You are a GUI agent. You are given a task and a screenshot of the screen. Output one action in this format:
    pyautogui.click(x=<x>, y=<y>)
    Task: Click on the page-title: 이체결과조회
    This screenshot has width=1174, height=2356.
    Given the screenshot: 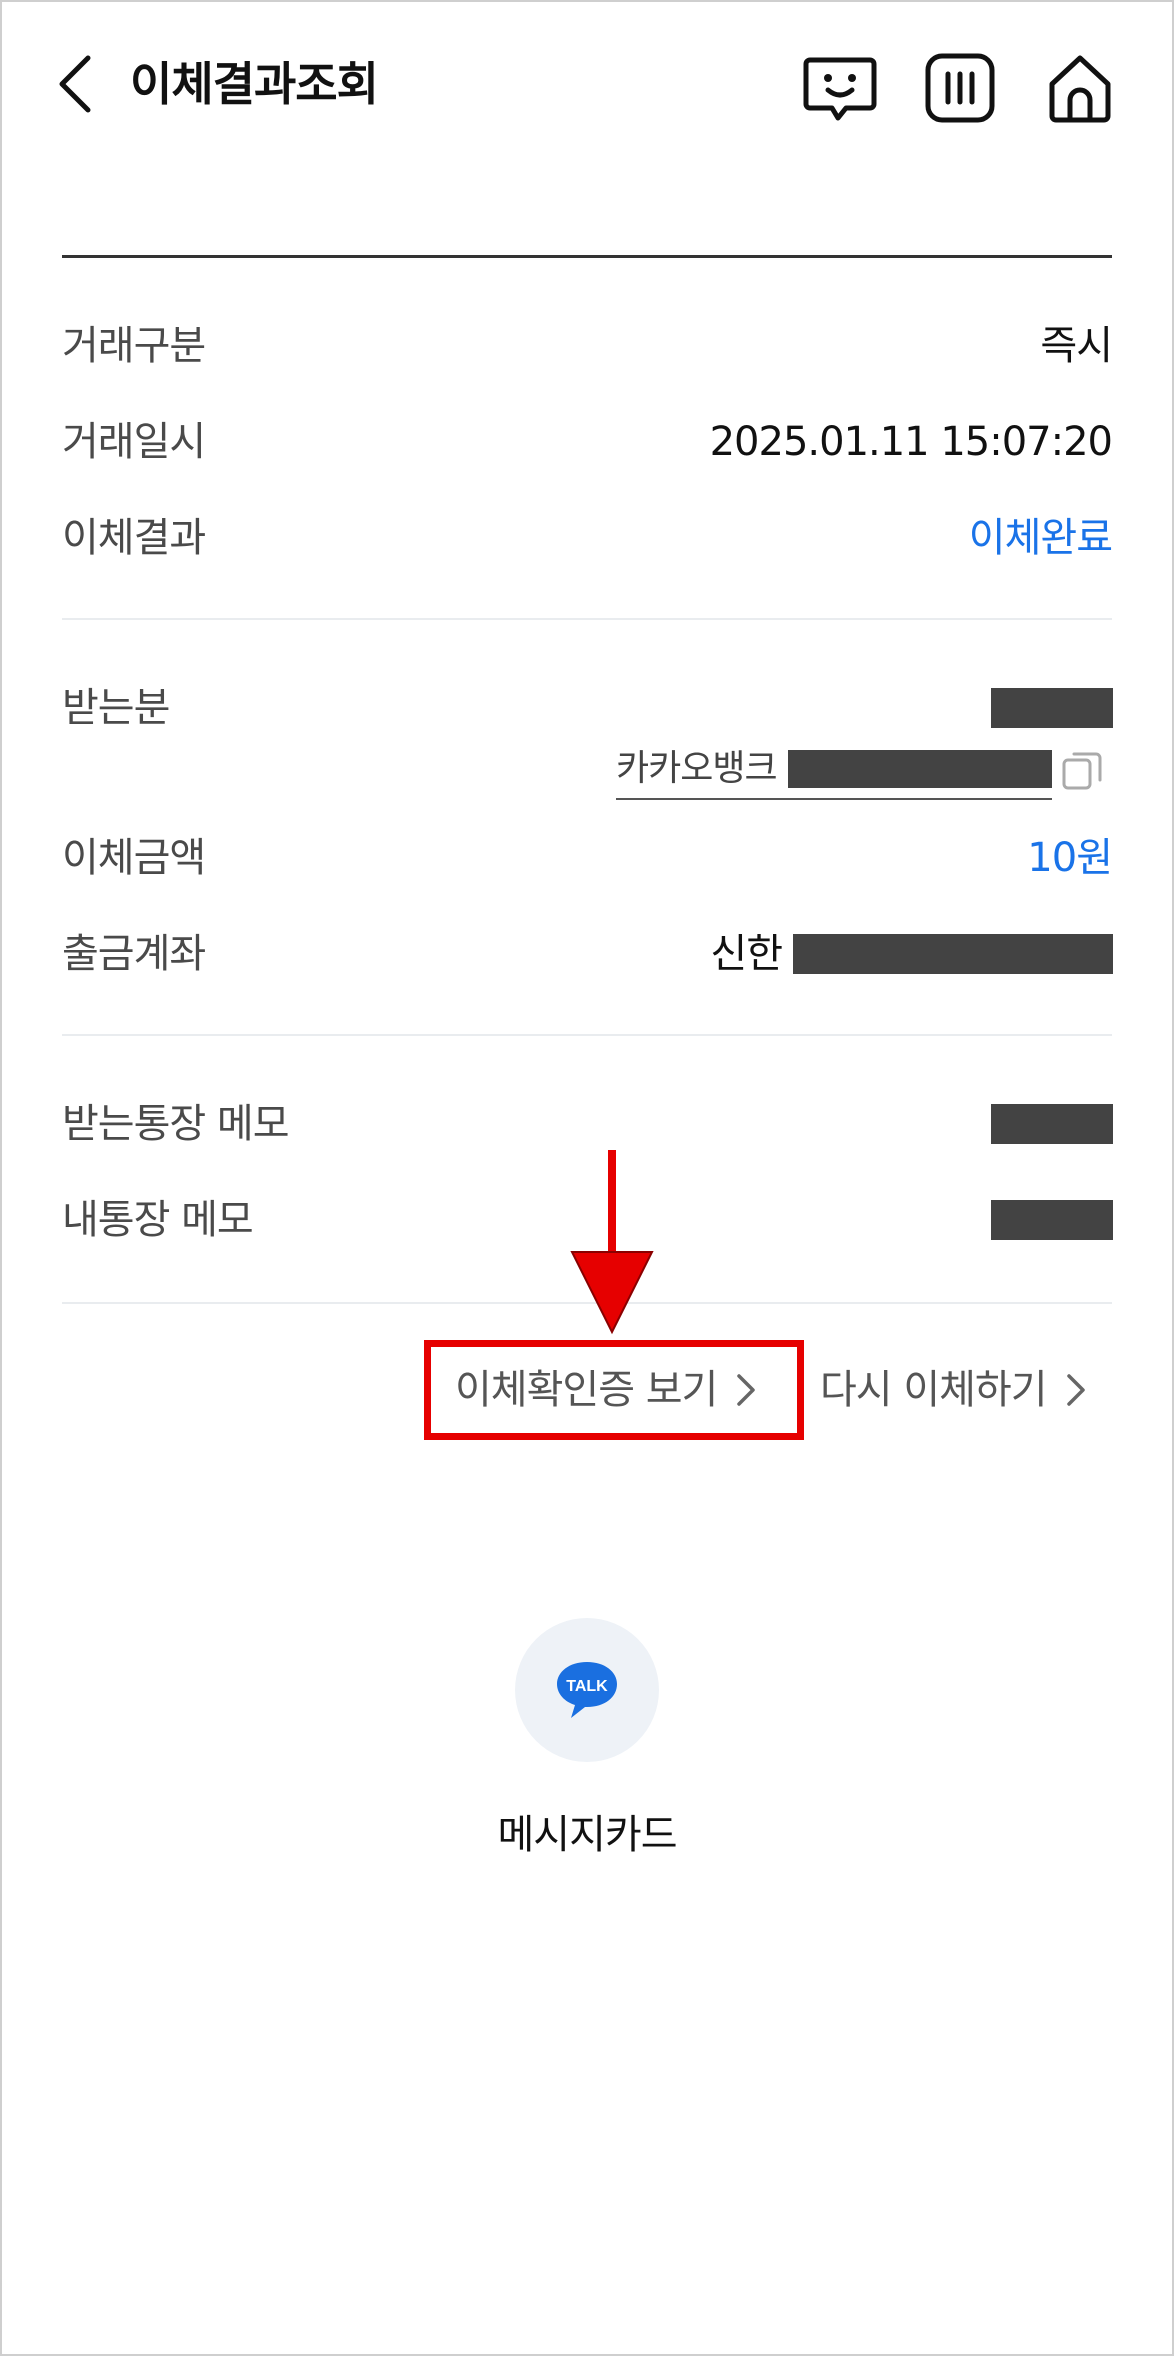 What is the action you would take?
    pyautogui.click(x=254, y=84)
    